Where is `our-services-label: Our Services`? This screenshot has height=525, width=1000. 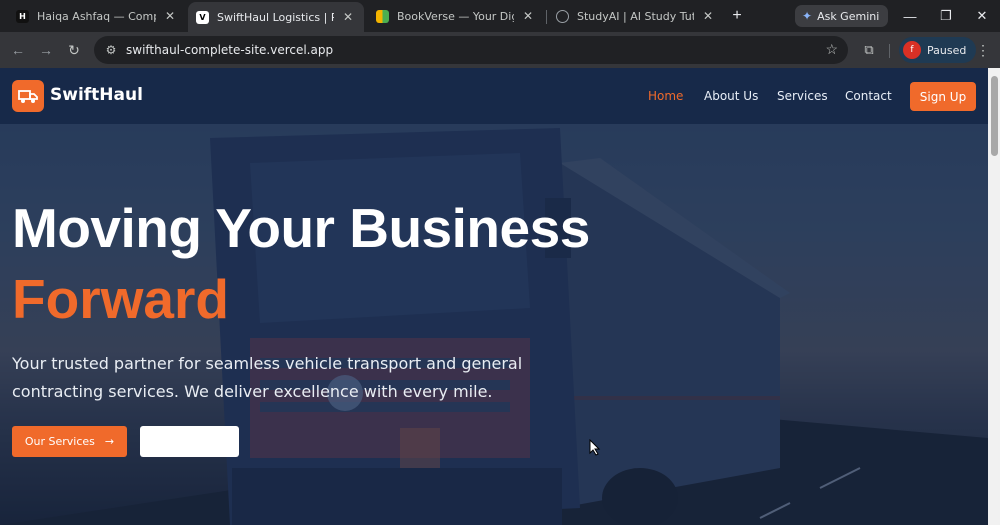 our-services-label: Our Services is located at coordinates (59, 441).